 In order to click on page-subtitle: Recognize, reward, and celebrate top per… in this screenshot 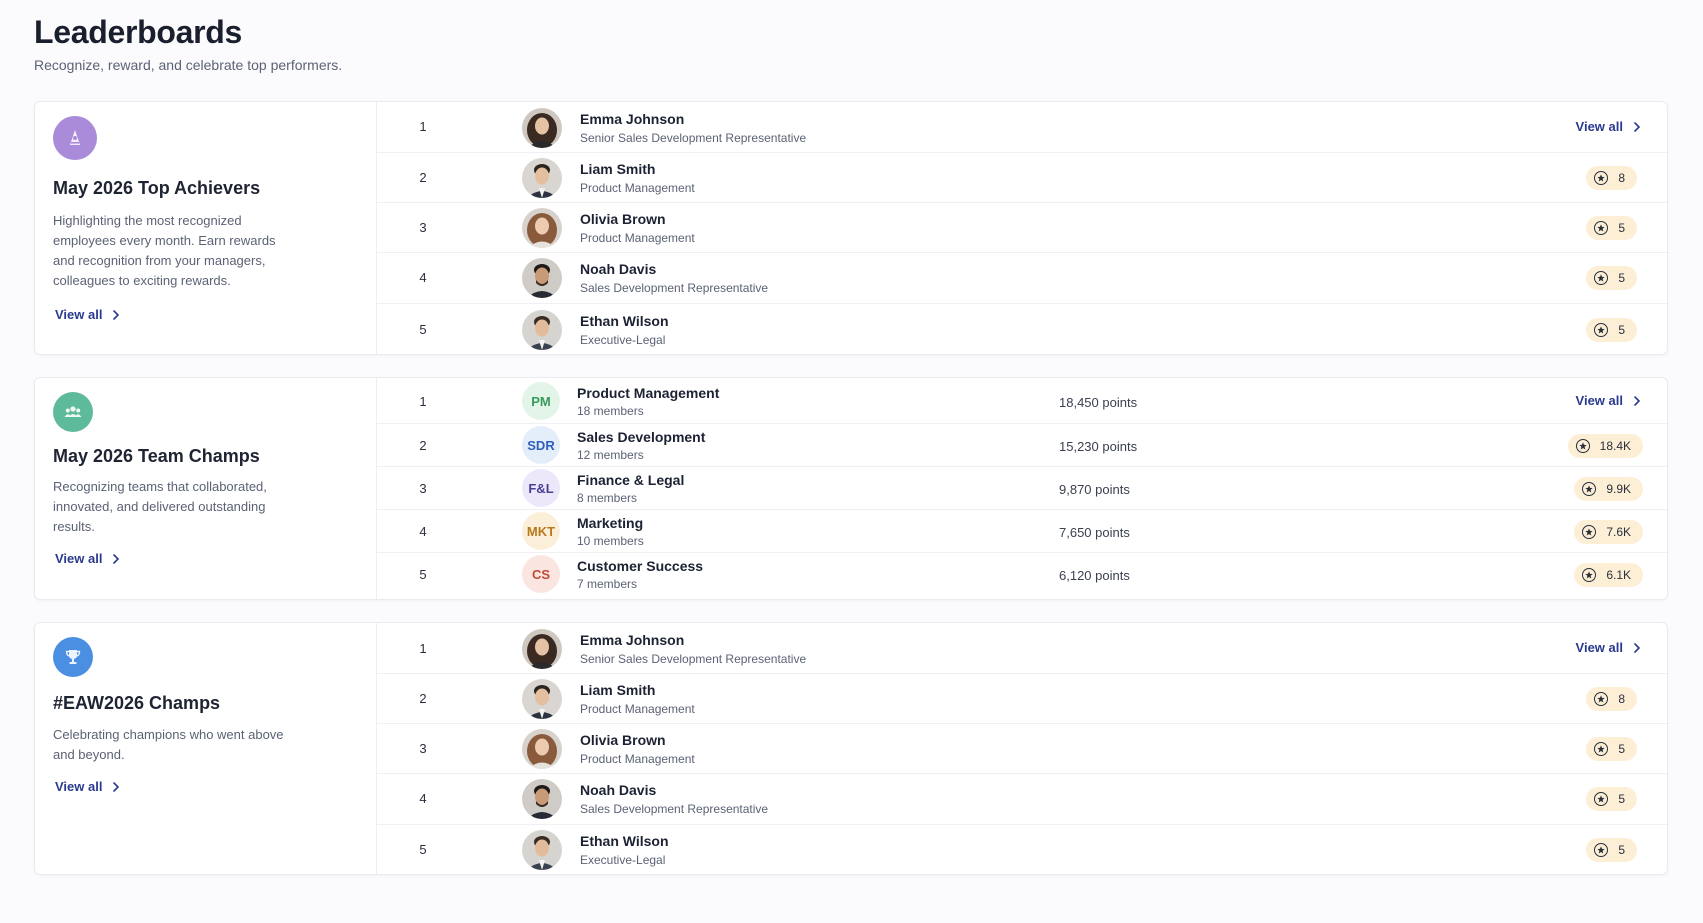, I will do `click(188, 65)`.